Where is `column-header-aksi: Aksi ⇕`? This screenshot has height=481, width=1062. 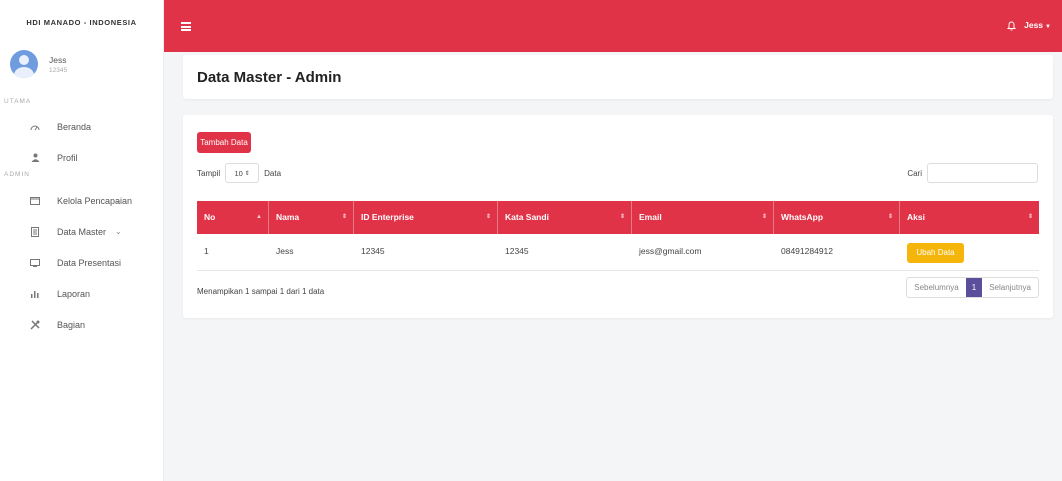
column-header-aksi: Aksi ⇕ is located at coordinates (969, 217).